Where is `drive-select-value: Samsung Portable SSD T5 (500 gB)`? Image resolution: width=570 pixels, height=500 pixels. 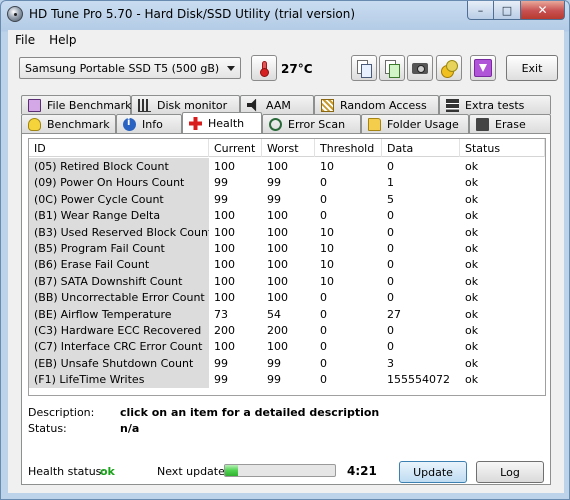 drive-select-value: Samsung Portable SSD T5 (500 gB) is located at coordinates (122, 68).